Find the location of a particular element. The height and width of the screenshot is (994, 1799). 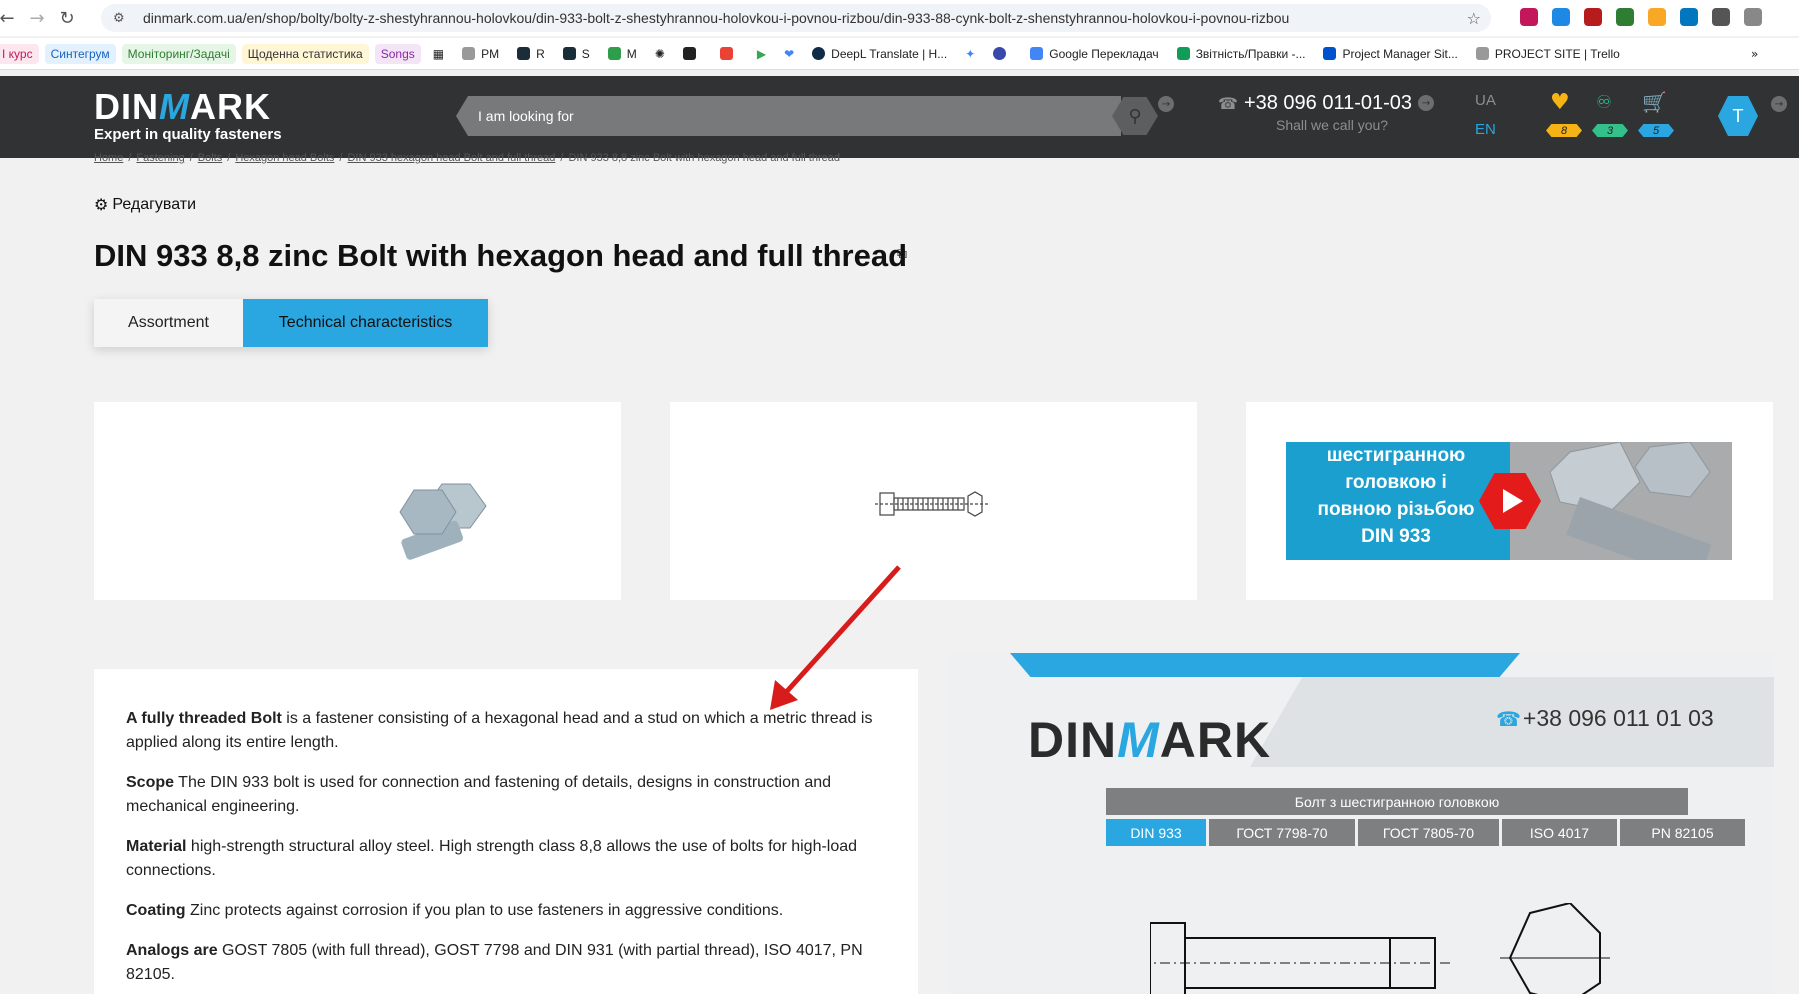

product-tabs: Assortment Technical characteristics is located at coordinates (291, 323).